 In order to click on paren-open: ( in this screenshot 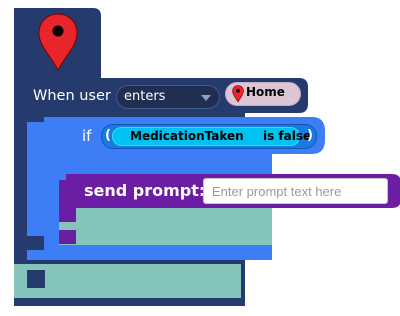, I will do `click(108, 135)`.